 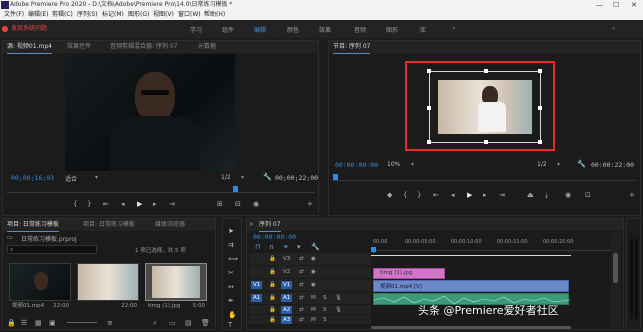 I want to click on new-bin-icon: ▭, so click(x=172, y=323).